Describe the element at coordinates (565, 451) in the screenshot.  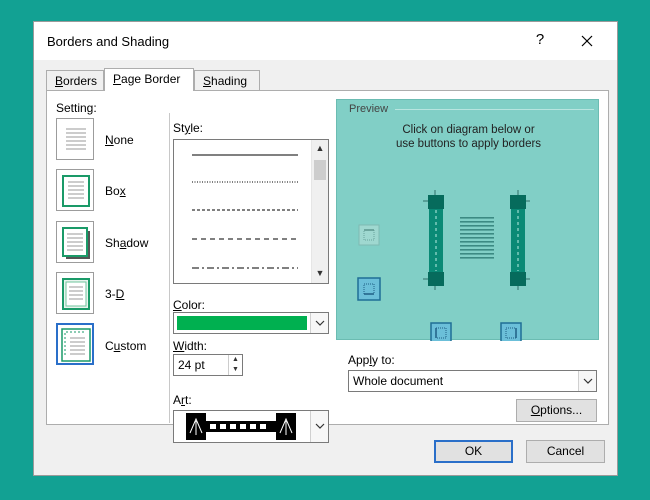
I see `cancel-button: Cancel` at that location.